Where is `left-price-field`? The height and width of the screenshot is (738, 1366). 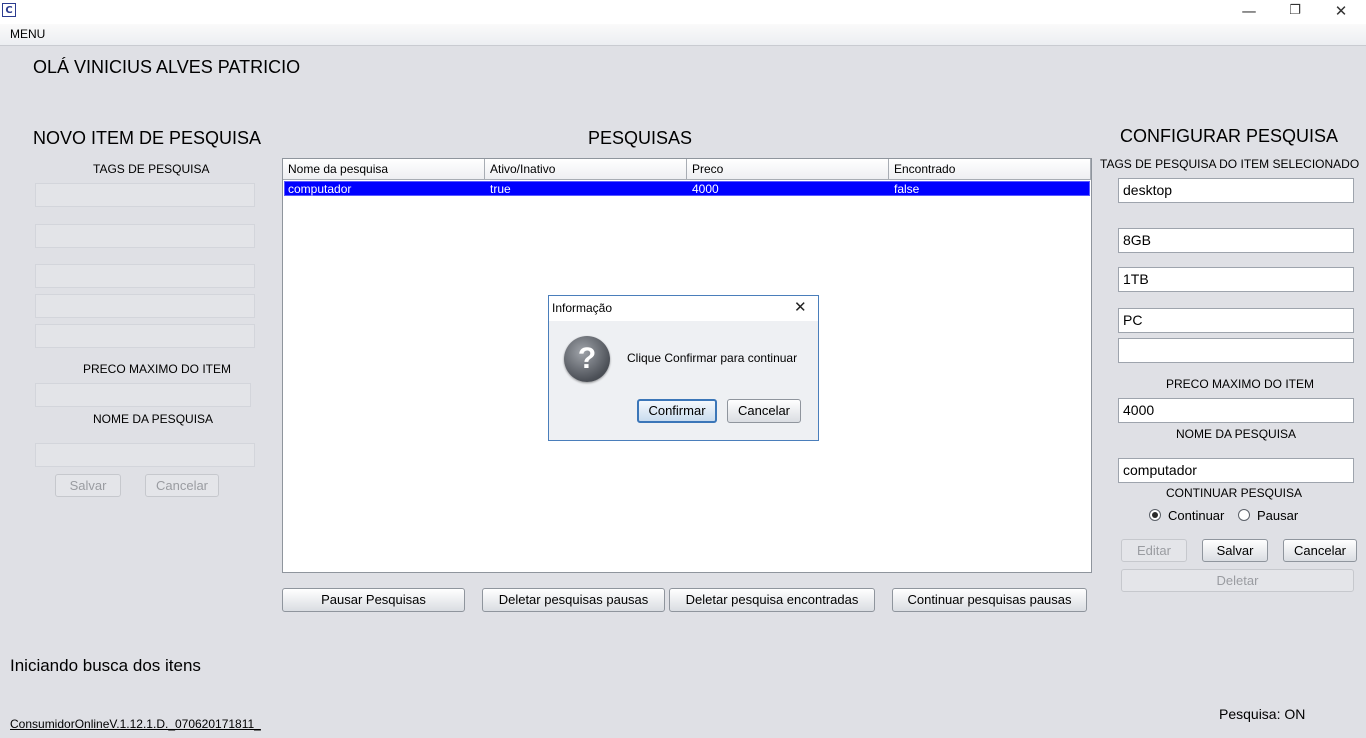 left-price-field is located at coordinates (143, 395).